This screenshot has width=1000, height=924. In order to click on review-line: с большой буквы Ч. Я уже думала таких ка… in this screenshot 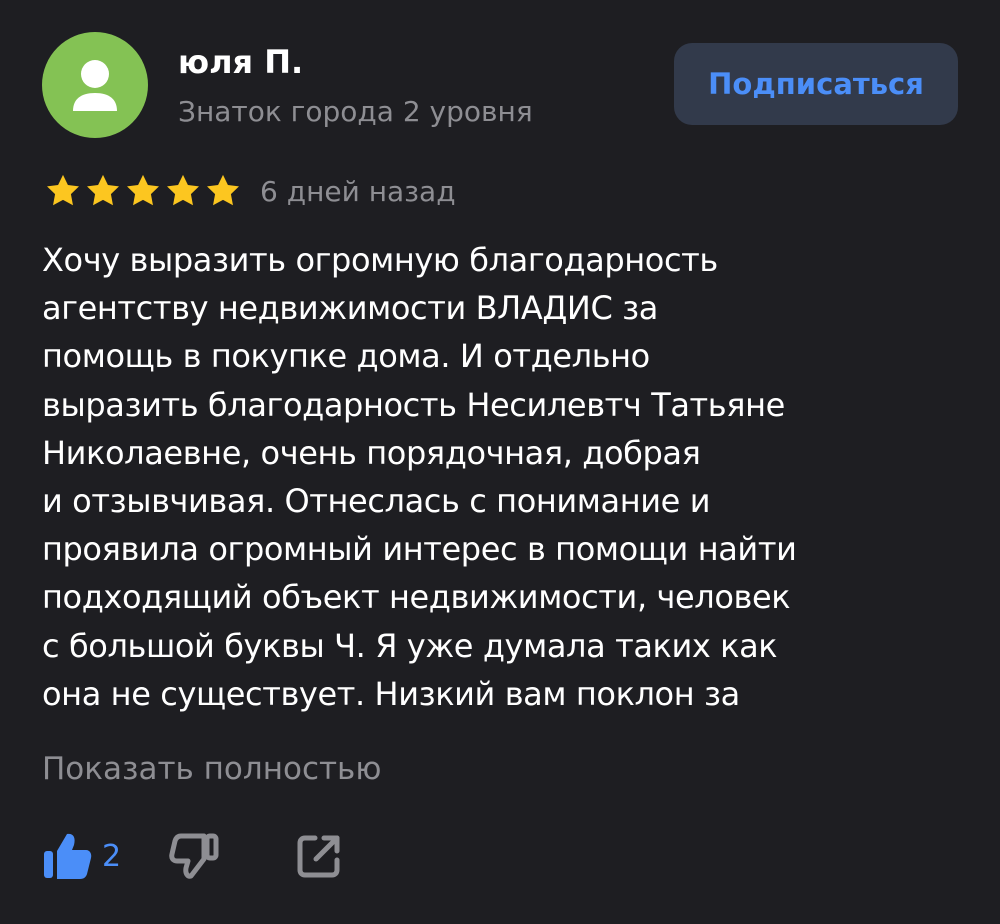, I will do `click(410, 645)`.